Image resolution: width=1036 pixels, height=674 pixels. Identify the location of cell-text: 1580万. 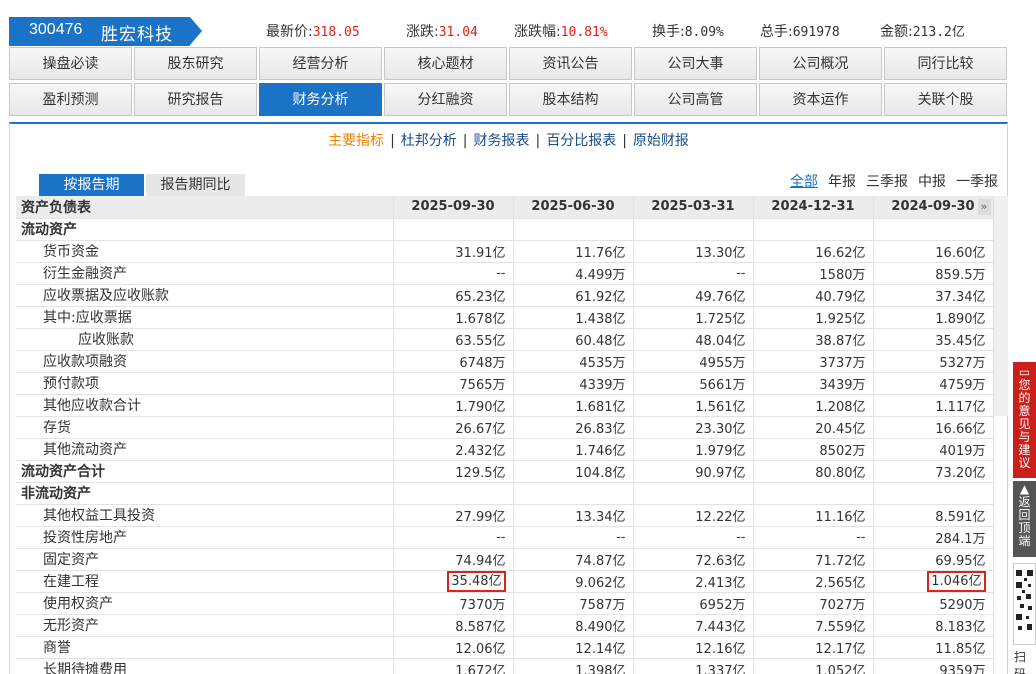
(842, 275).